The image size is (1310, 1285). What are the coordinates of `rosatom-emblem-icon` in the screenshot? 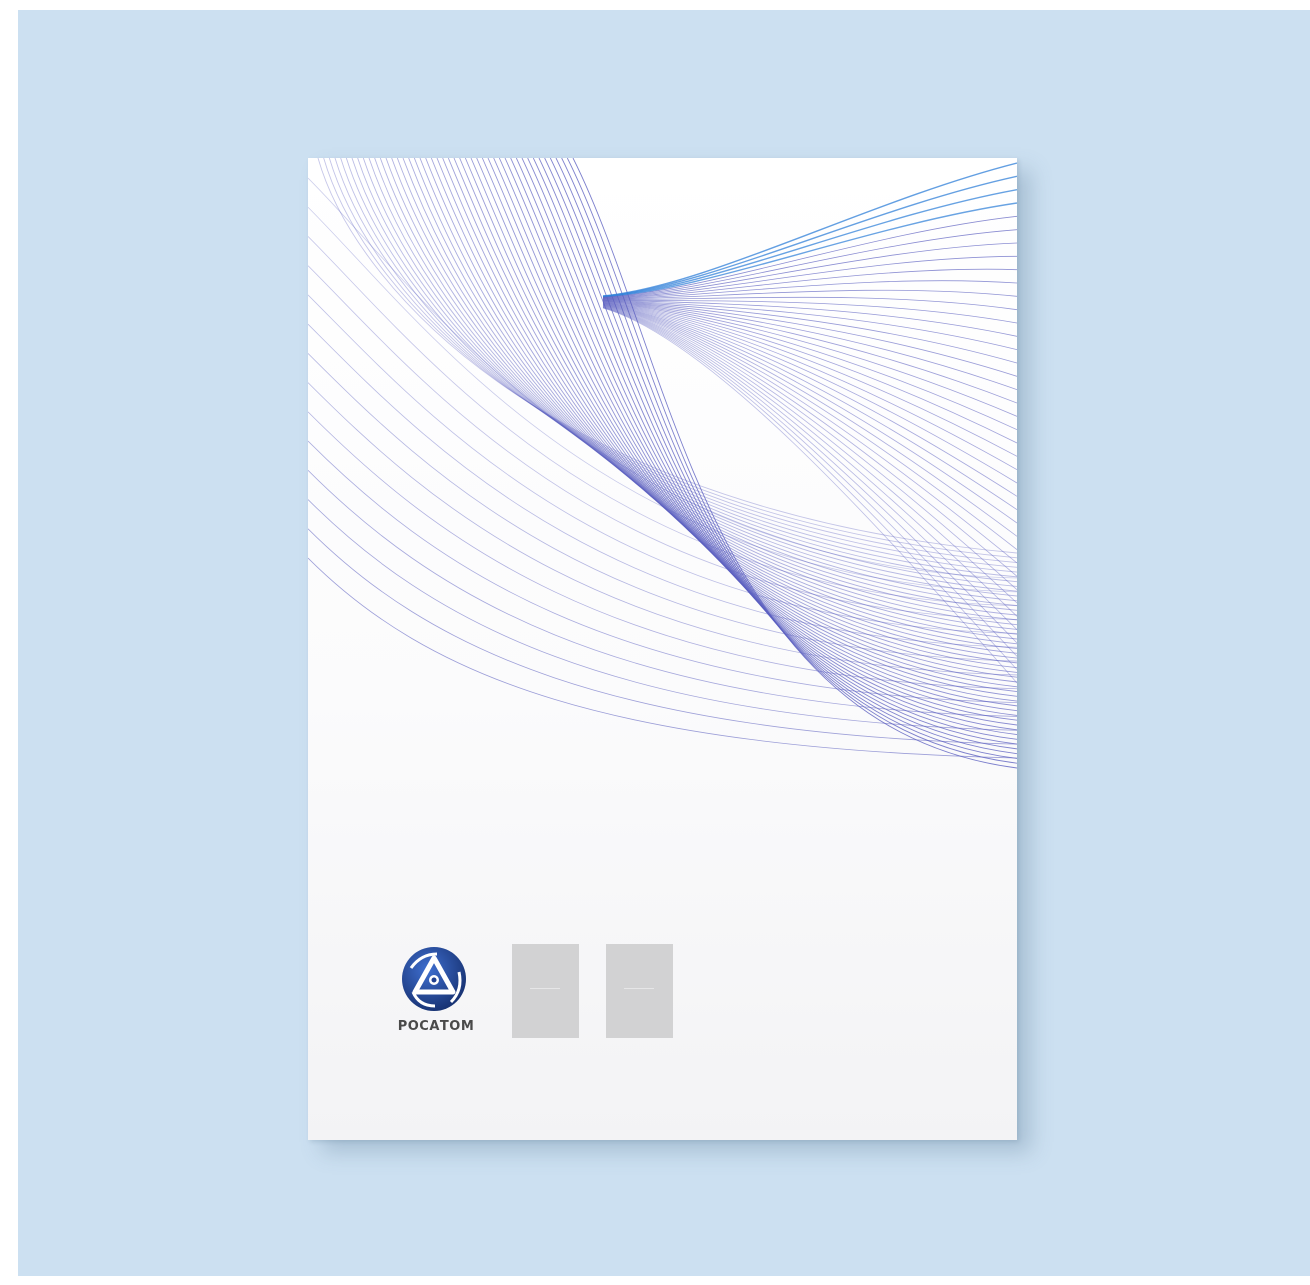 It's located at (434, 979).